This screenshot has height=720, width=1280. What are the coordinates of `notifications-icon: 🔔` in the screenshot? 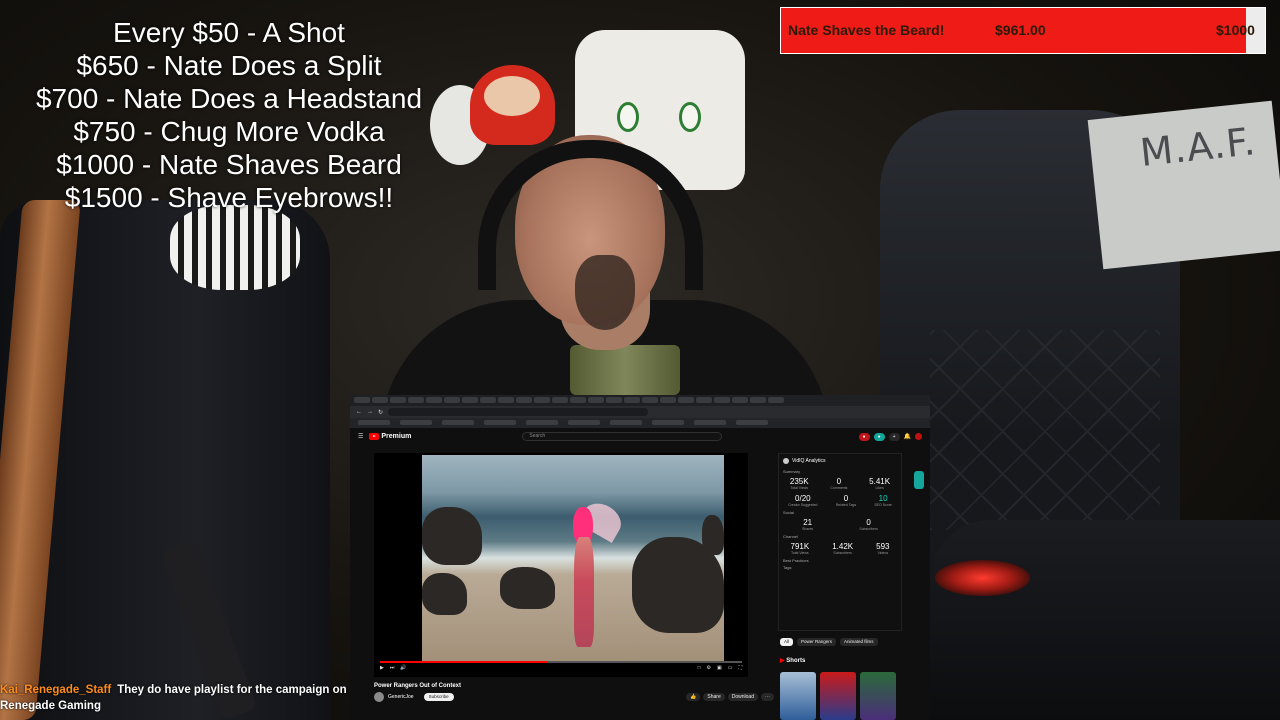 It's located at (907, 436).